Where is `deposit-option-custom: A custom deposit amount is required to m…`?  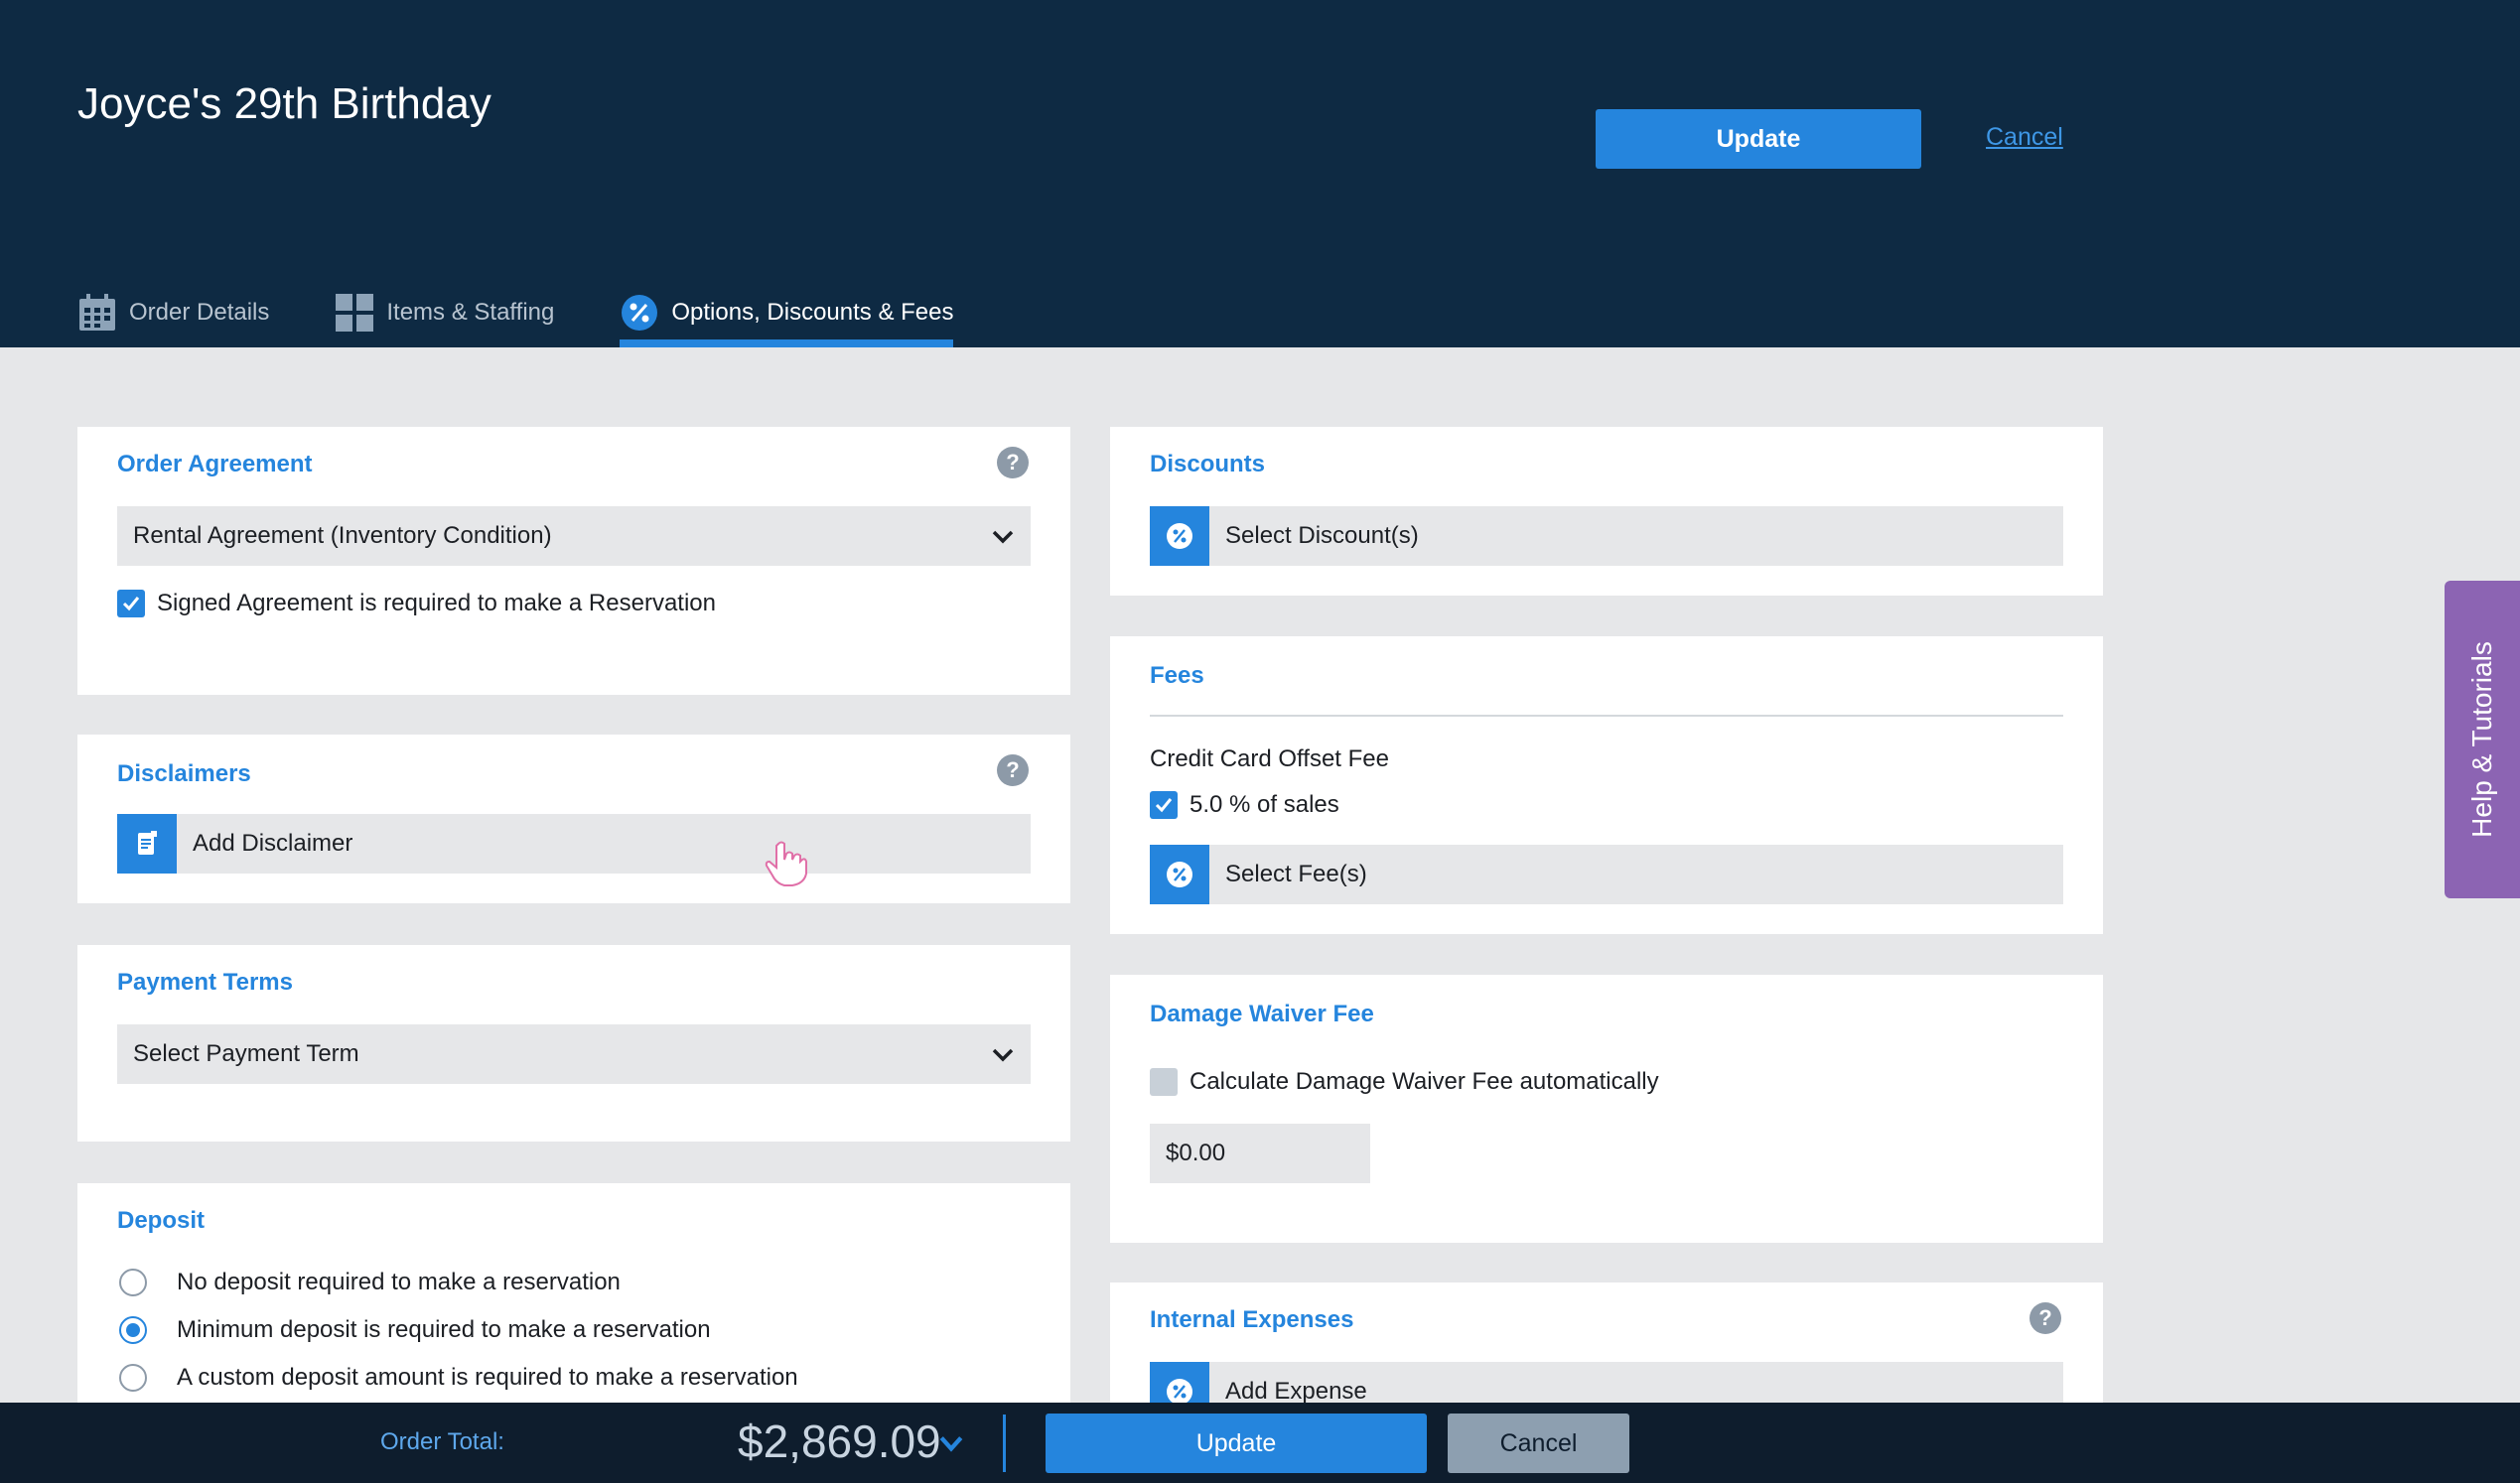 deposit-option-custom: A custom deposit amount is required to m… is located at coordinates (458, 1378).